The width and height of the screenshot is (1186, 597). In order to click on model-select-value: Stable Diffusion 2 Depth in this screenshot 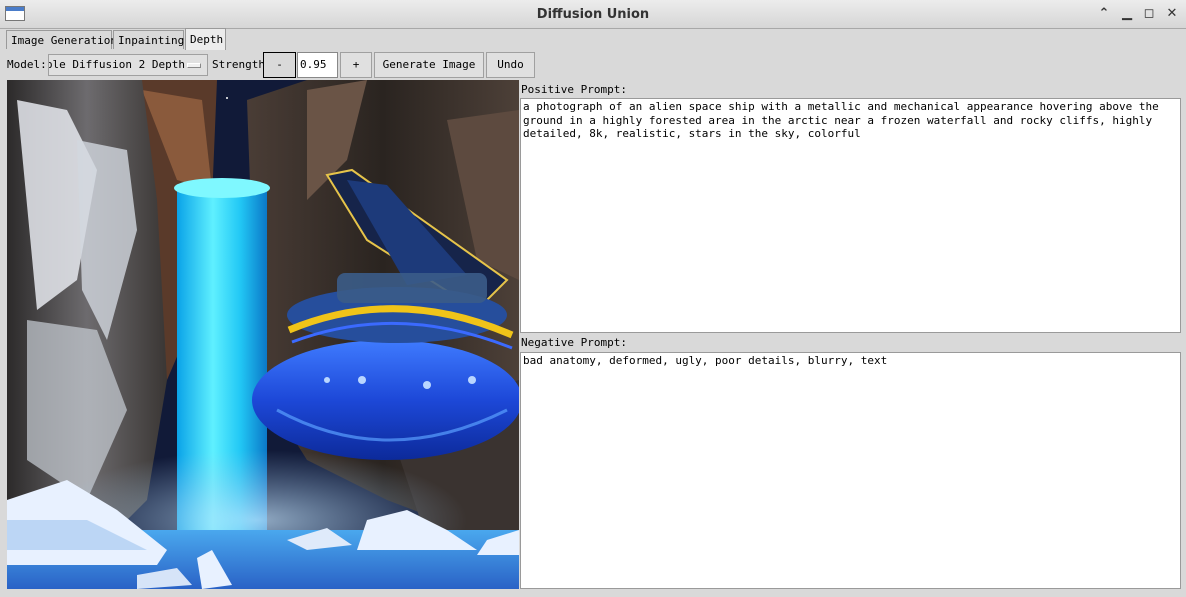, I will do `click(117, 64)`.